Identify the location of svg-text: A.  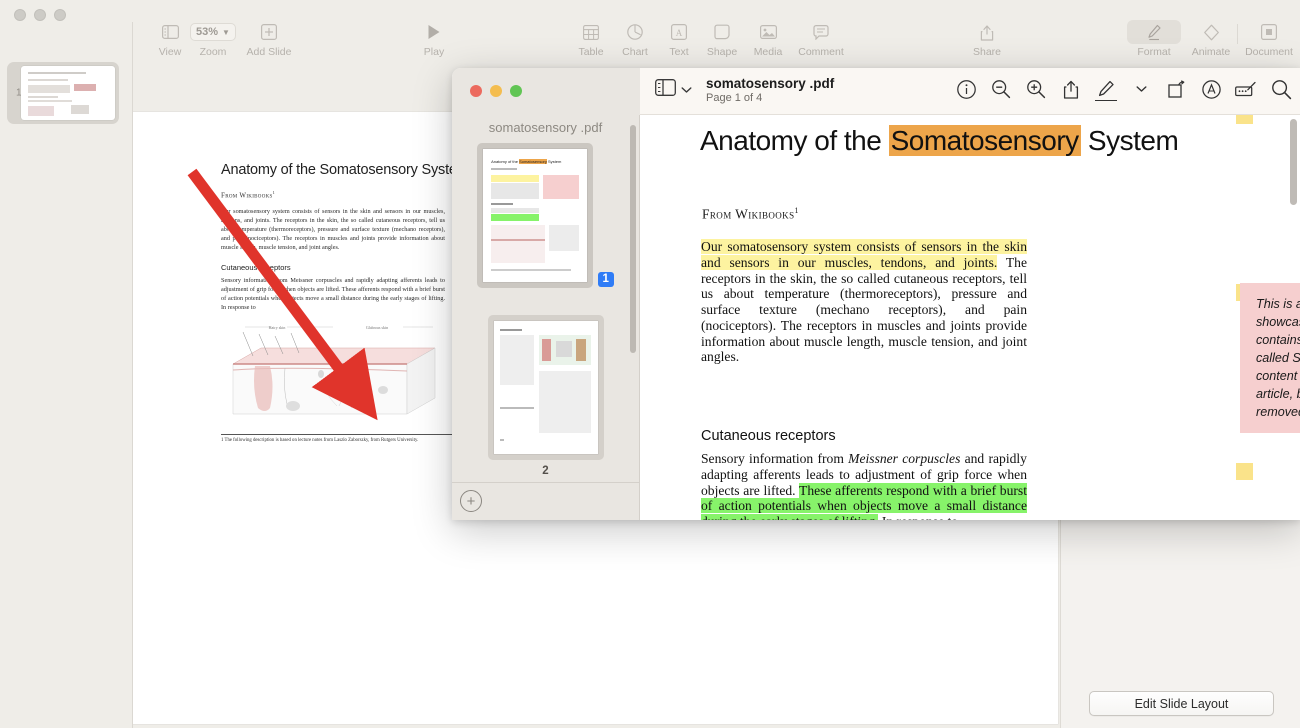
(679, 33).